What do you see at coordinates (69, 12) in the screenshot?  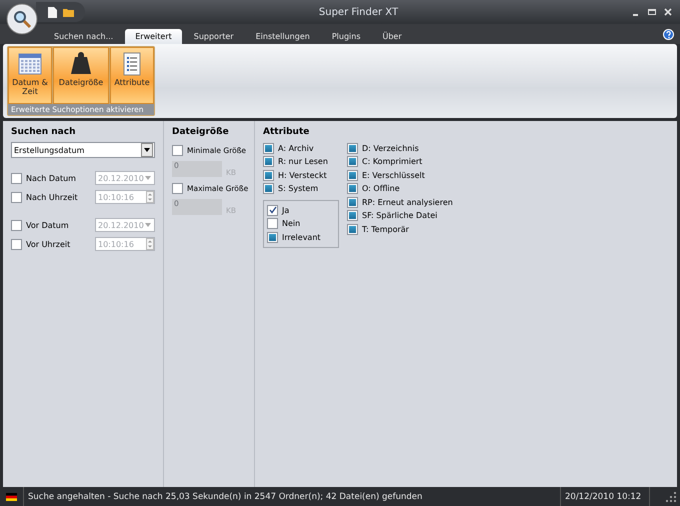 I see `folder-icon` at bounding box center [69, 12].